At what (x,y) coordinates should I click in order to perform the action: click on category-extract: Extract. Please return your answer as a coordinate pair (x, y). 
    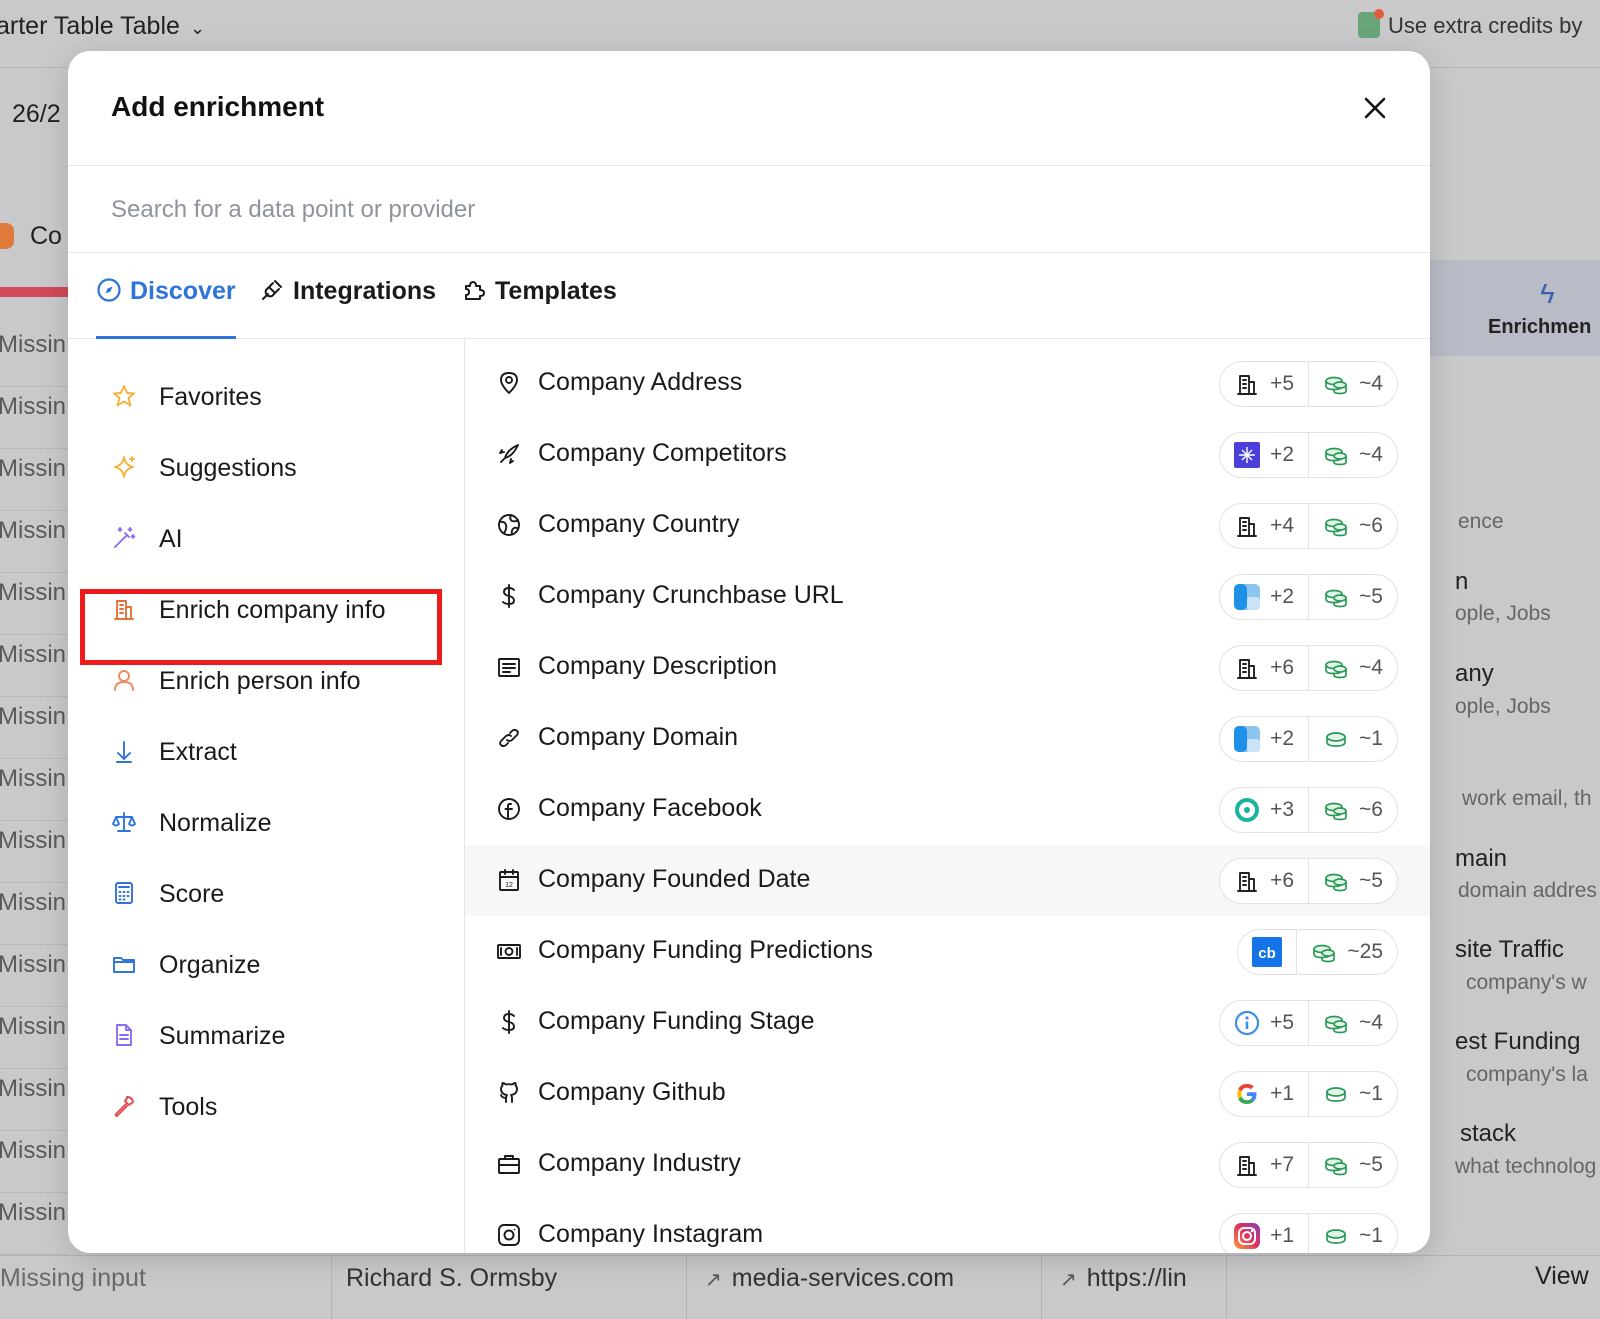
    Looking at the image, I should click on (271, 761).